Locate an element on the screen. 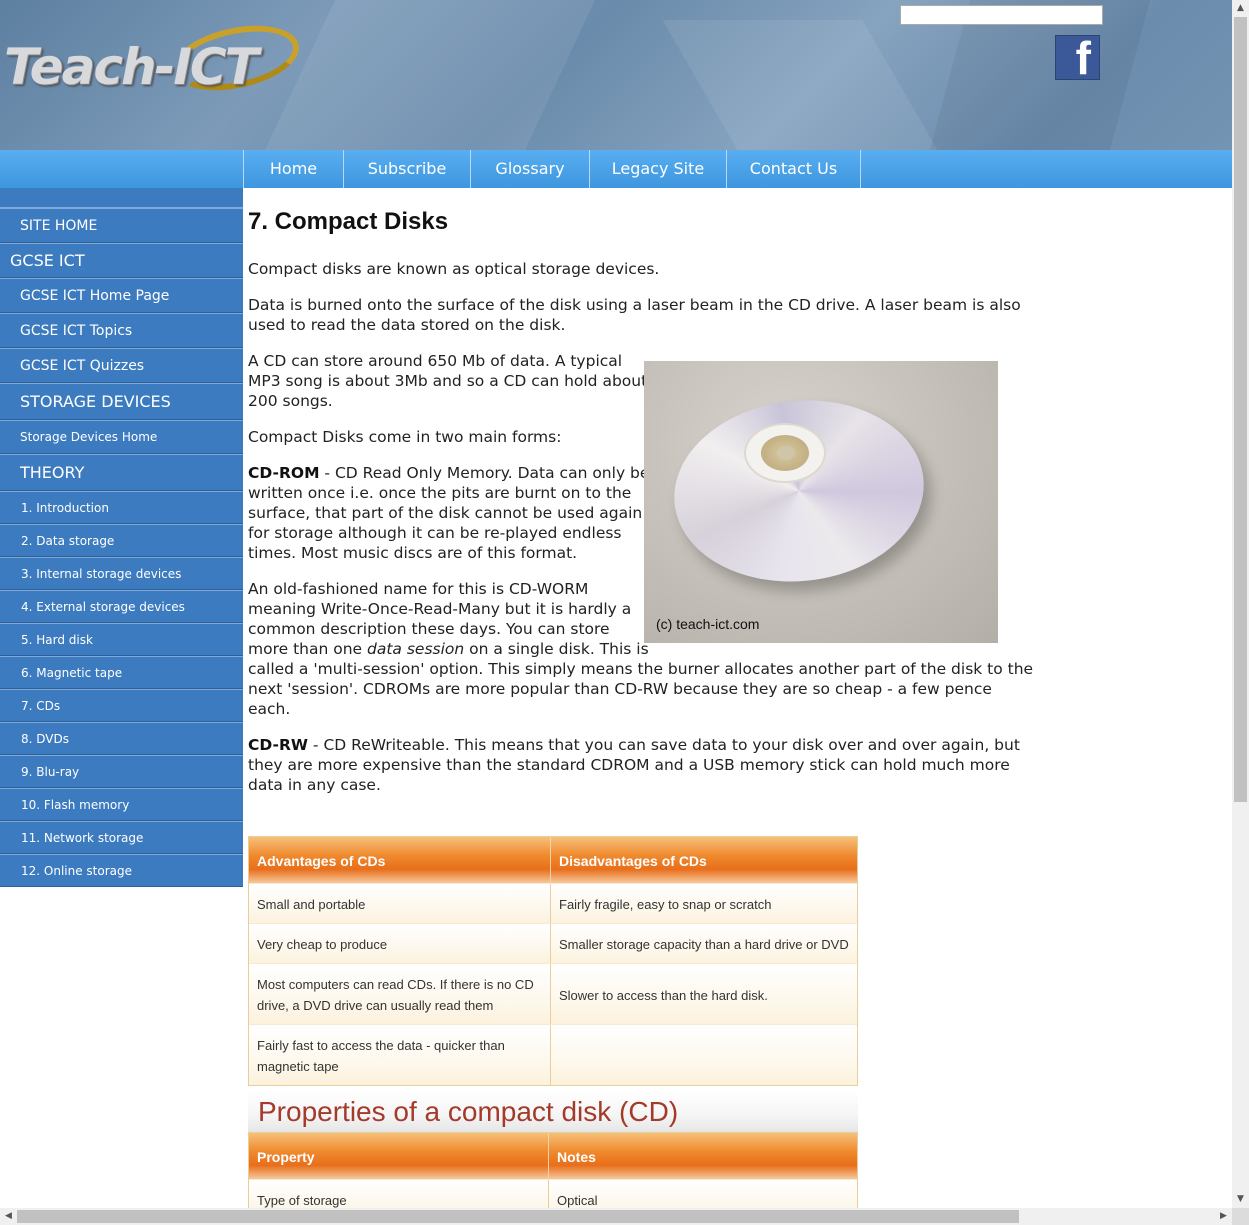 Image resolution: width=1249 pixels, height=1225 pixels. table-cell: Optical is located at coordinates (577, 1200).